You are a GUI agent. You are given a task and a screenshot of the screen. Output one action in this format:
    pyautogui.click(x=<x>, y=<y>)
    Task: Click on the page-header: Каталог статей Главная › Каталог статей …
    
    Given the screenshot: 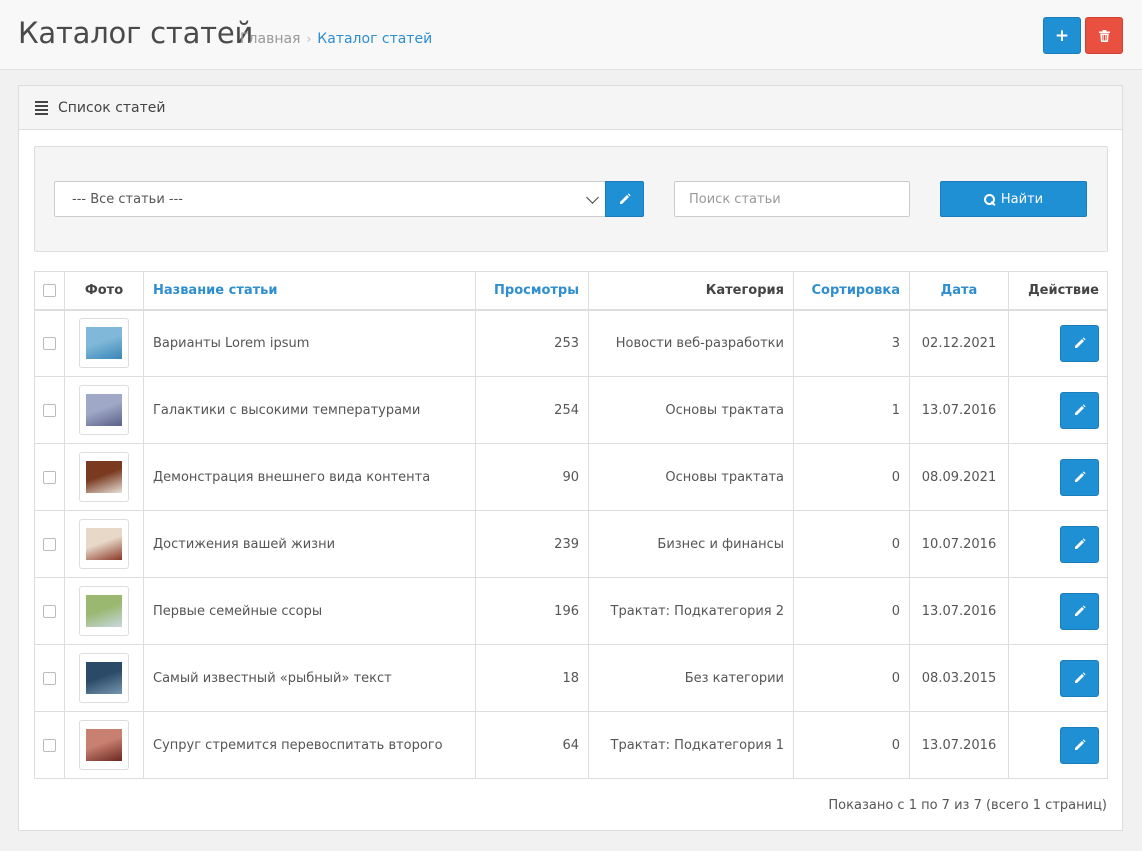 What is the action you would take?
    pyautogui.click(x=571, y=35)
    